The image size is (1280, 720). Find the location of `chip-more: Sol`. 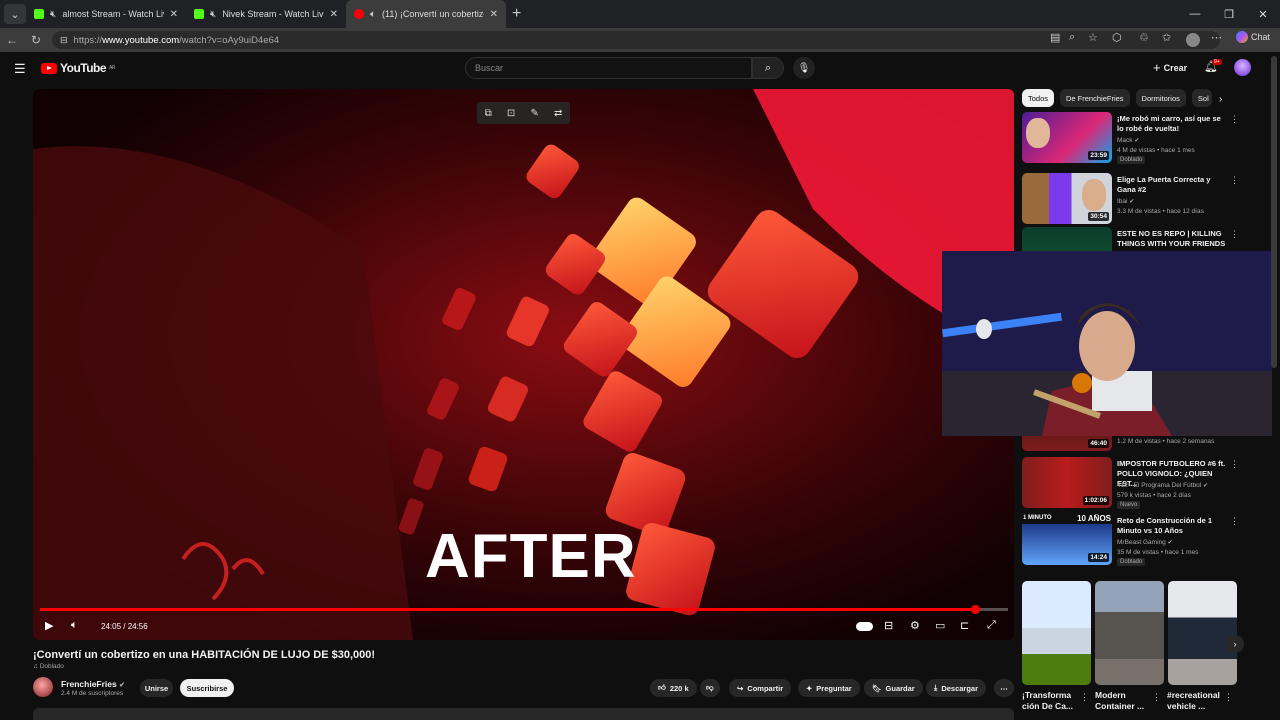

chip-more: Sol is located at coordinates (1201, 98).